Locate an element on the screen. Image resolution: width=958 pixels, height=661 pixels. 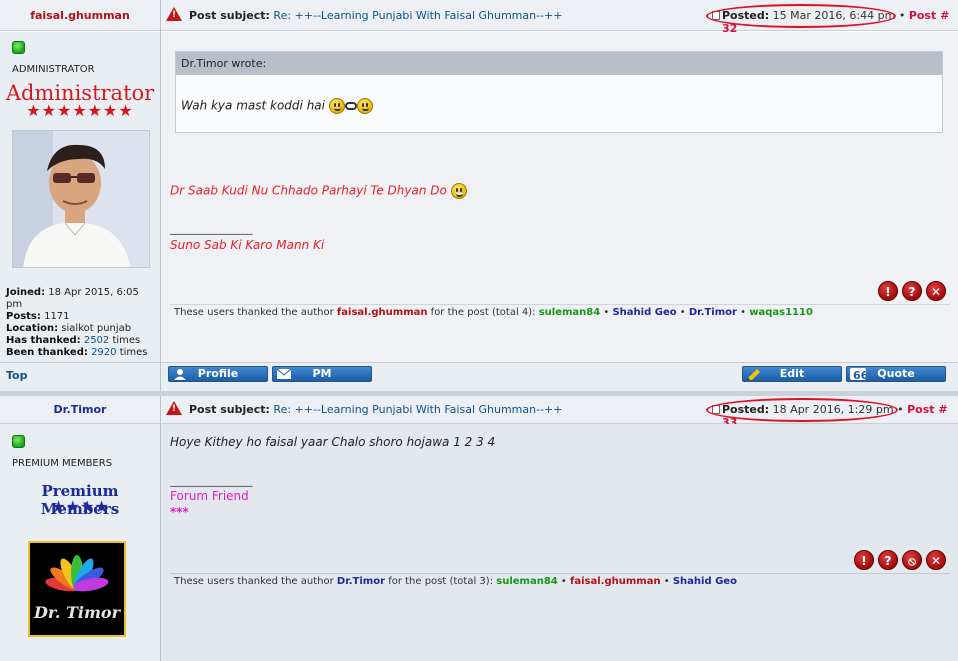
quote-button: 66 Quote is located at coordinates (896, 374).